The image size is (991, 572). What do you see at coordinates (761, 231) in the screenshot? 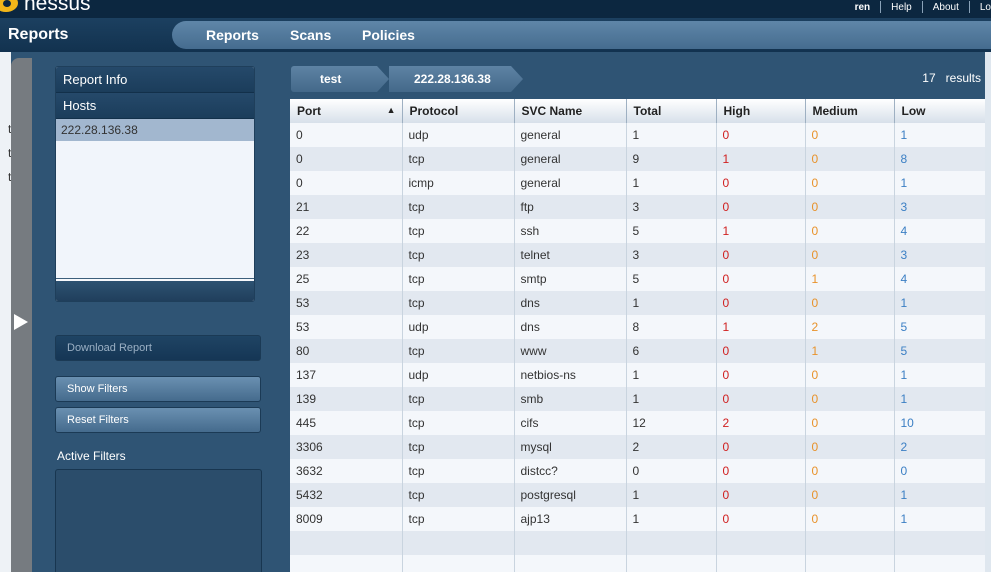
I see `high-cell: 1` at bounding box center [761, 231].